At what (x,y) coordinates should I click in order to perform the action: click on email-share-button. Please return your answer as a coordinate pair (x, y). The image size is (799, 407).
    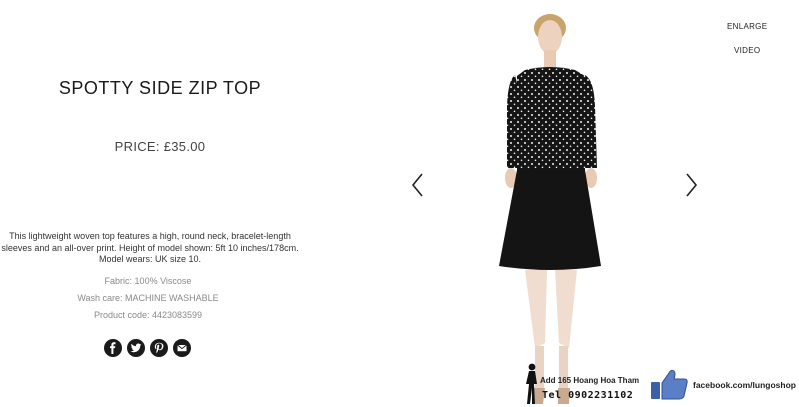
    Looking at the image, I should click on (182, 348).